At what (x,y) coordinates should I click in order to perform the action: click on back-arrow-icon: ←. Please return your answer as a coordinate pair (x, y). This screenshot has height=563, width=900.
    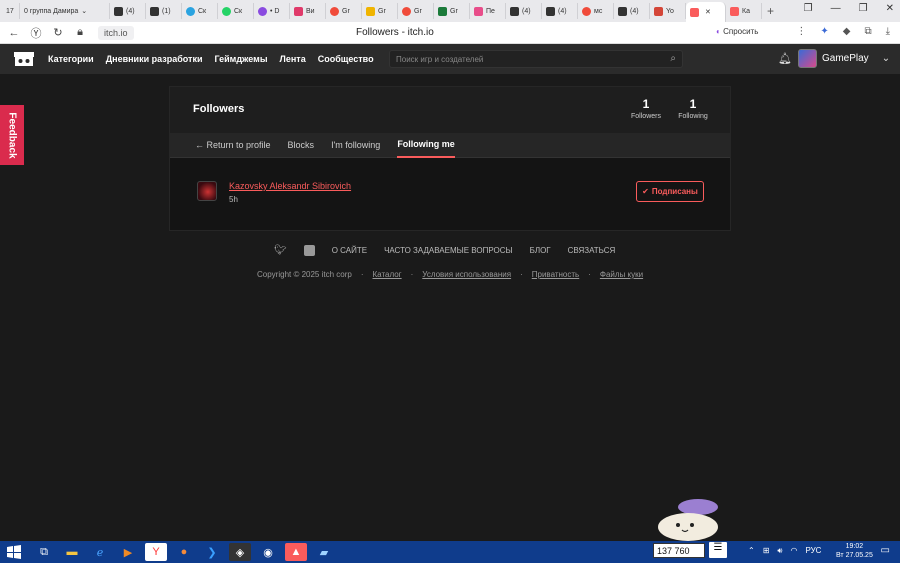
    Looking at the image, I should click on (14, 33).